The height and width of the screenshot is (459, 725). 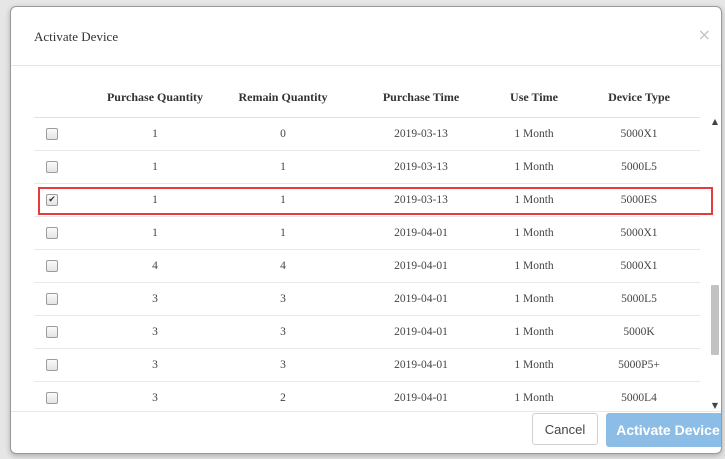 What do you see at coordinates (76, 36) in the screenshot?
I see `dialog-title: Activate Device` at bounding box center [76, 36].